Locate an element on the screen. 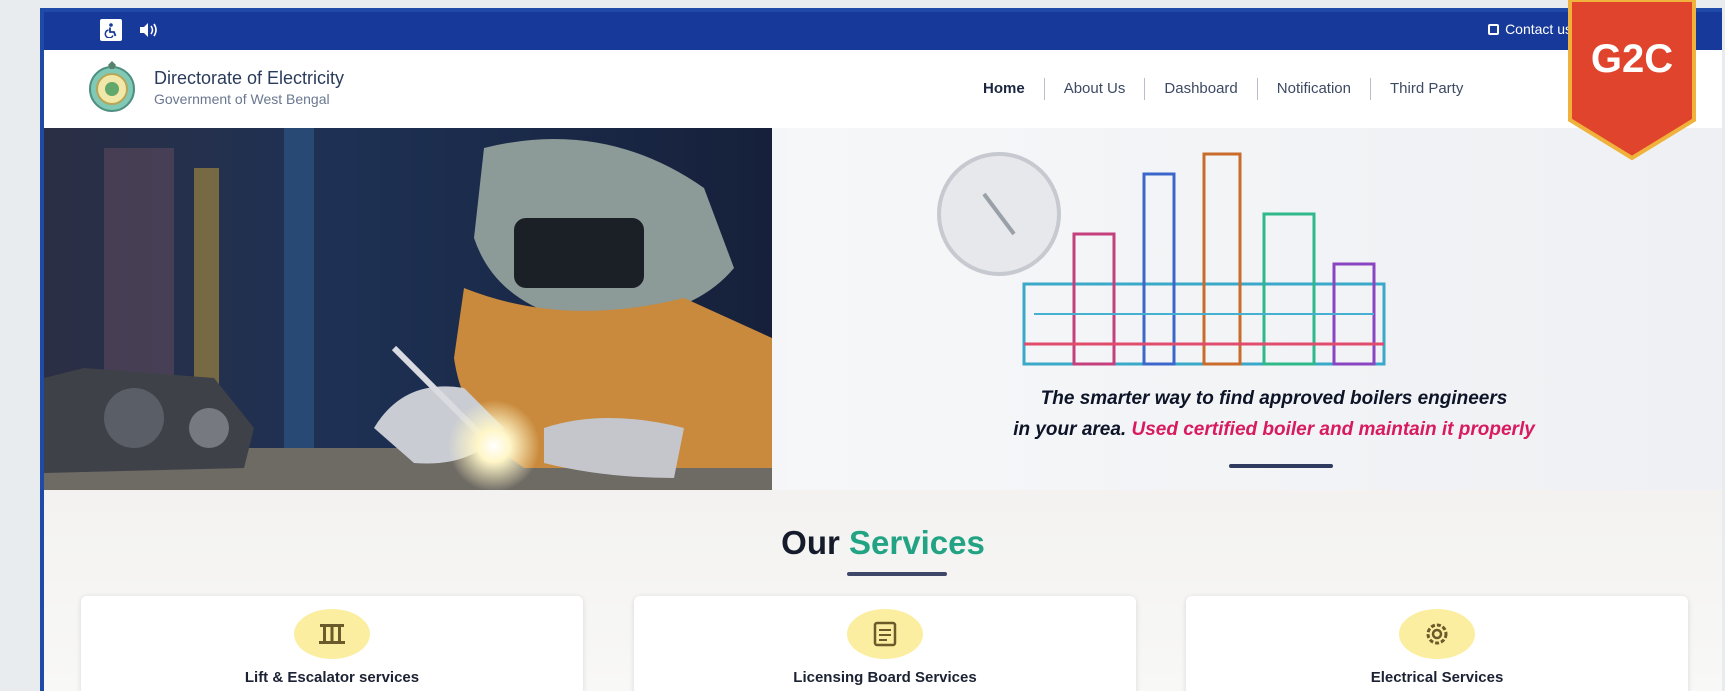 The image size is (1725, 691). g2c-badge: G2C is located at coordinates (1632, 80).